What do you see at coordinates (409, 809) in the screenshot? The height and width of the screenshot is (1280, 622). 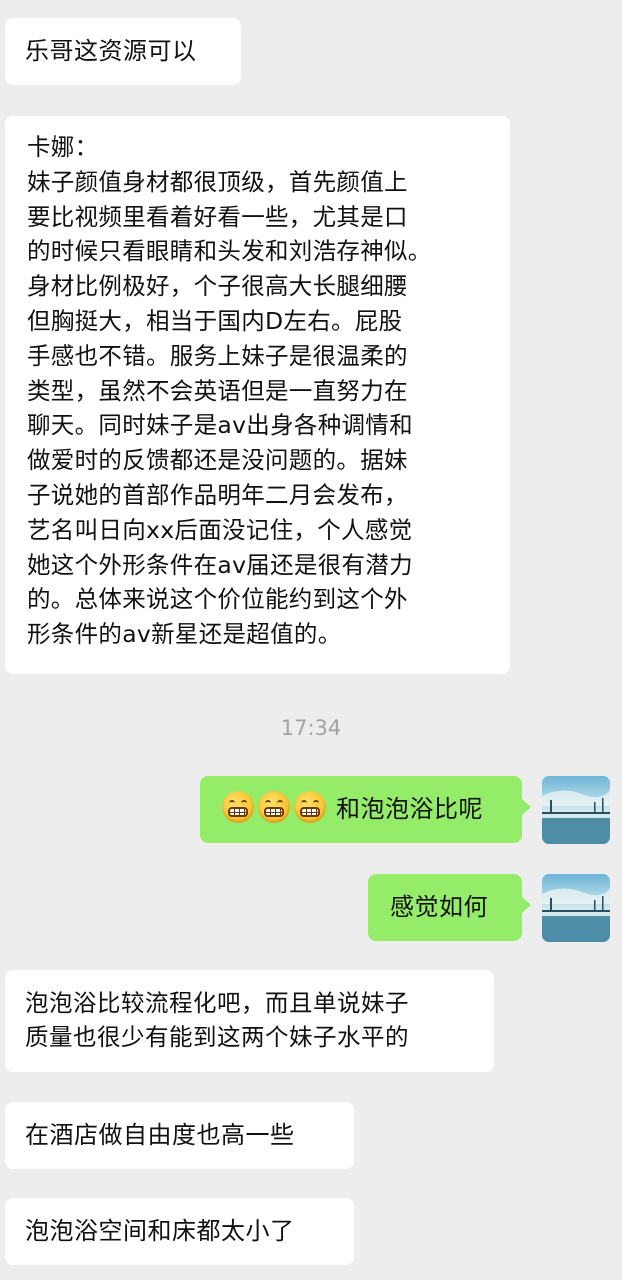 I see `message-text: 和泡泡浴比呢` at bounding box center [409, 809].